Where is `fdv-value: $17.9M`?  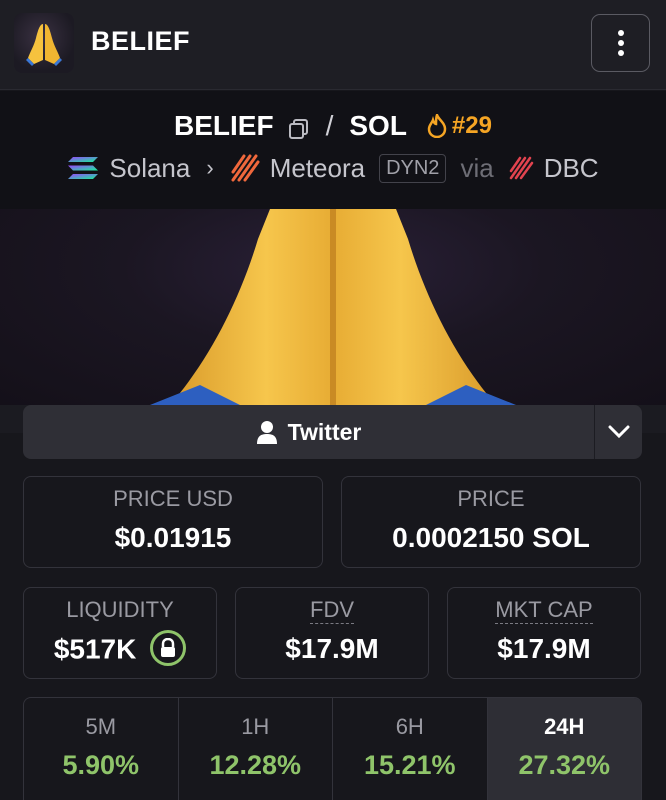 fdv-value: $17.9M is located at coordinates (332, 648).